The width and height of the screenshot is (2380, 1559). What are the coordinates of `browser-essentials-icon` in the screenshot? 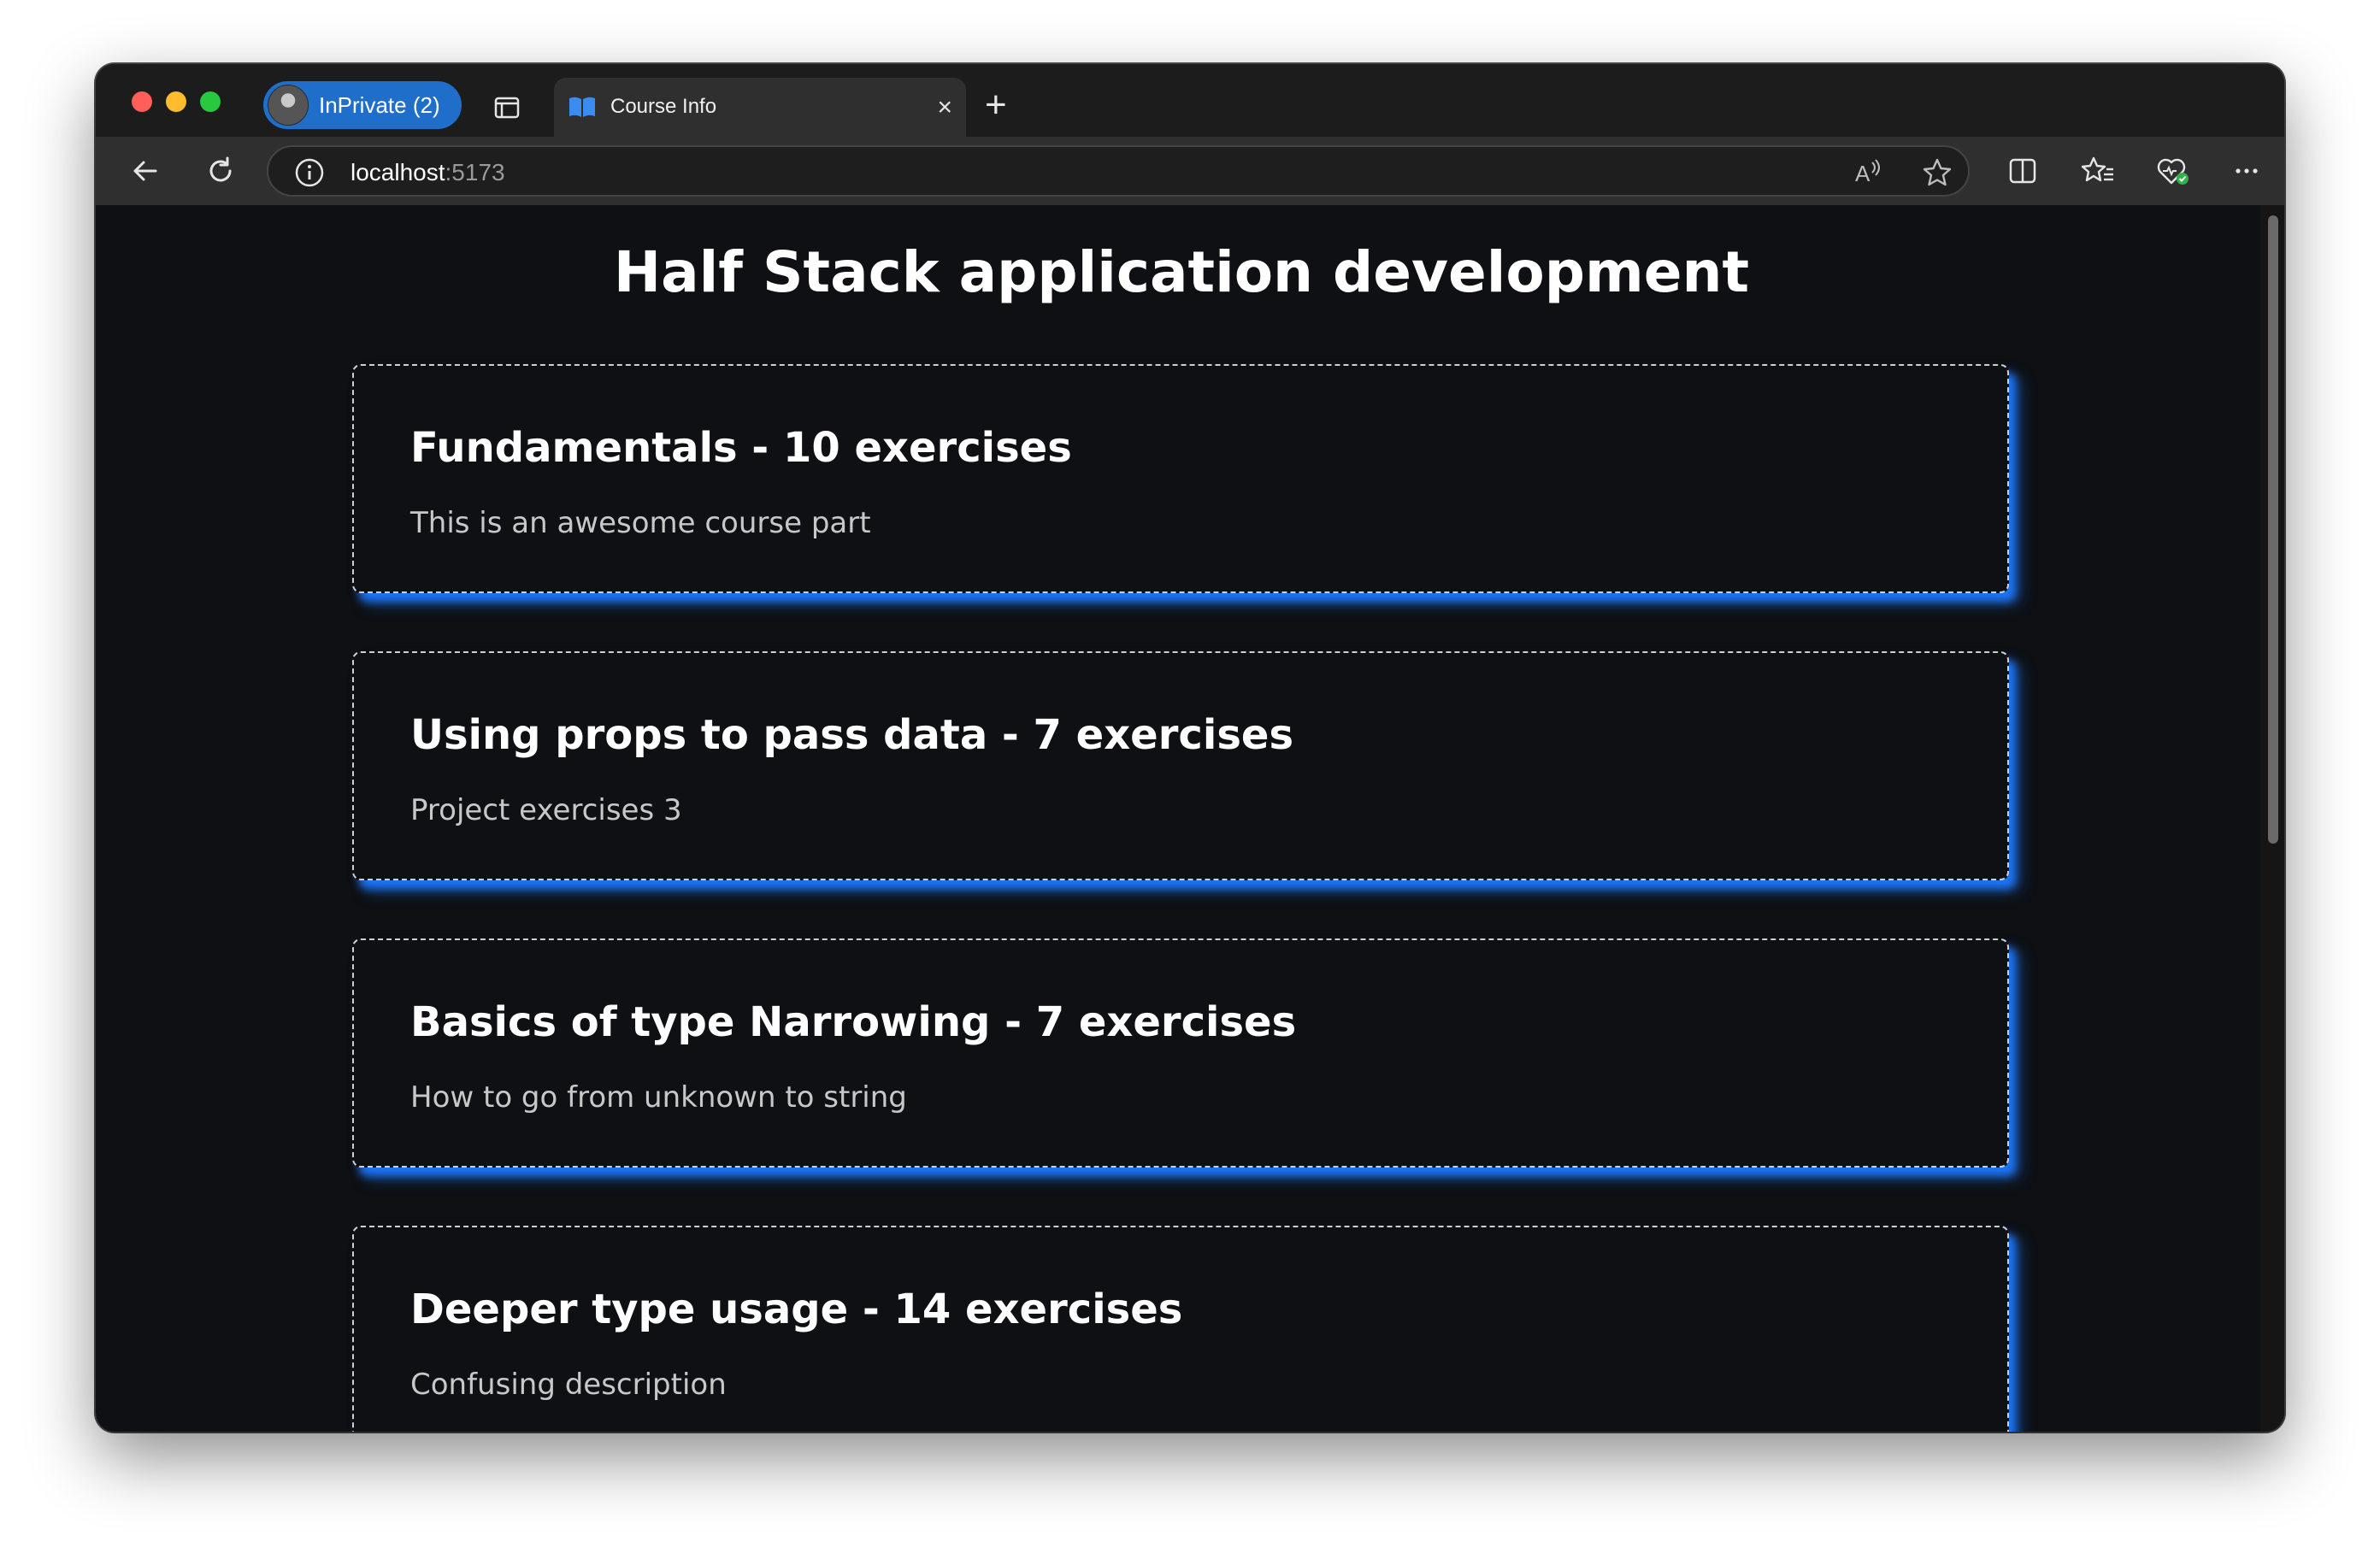 It's located at (2173, 171).